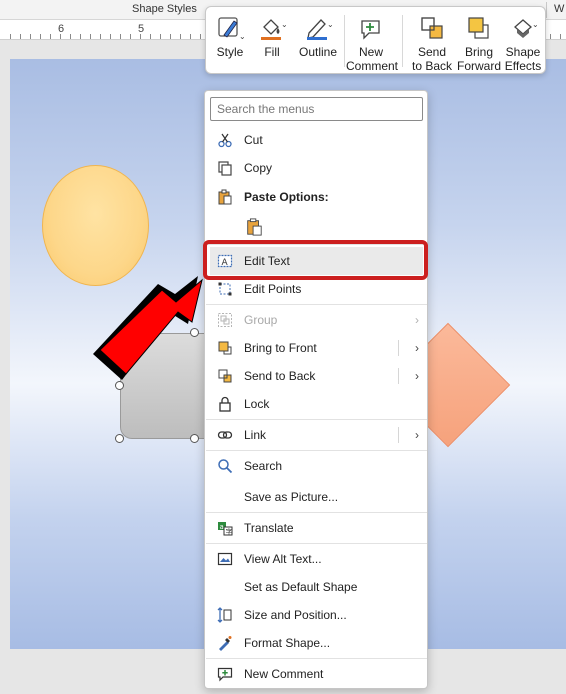  What do you see at coordinates (273, 289) in the screenshot?
I see `edit-points-label: Edit Points` at bounding box center [273, 289].